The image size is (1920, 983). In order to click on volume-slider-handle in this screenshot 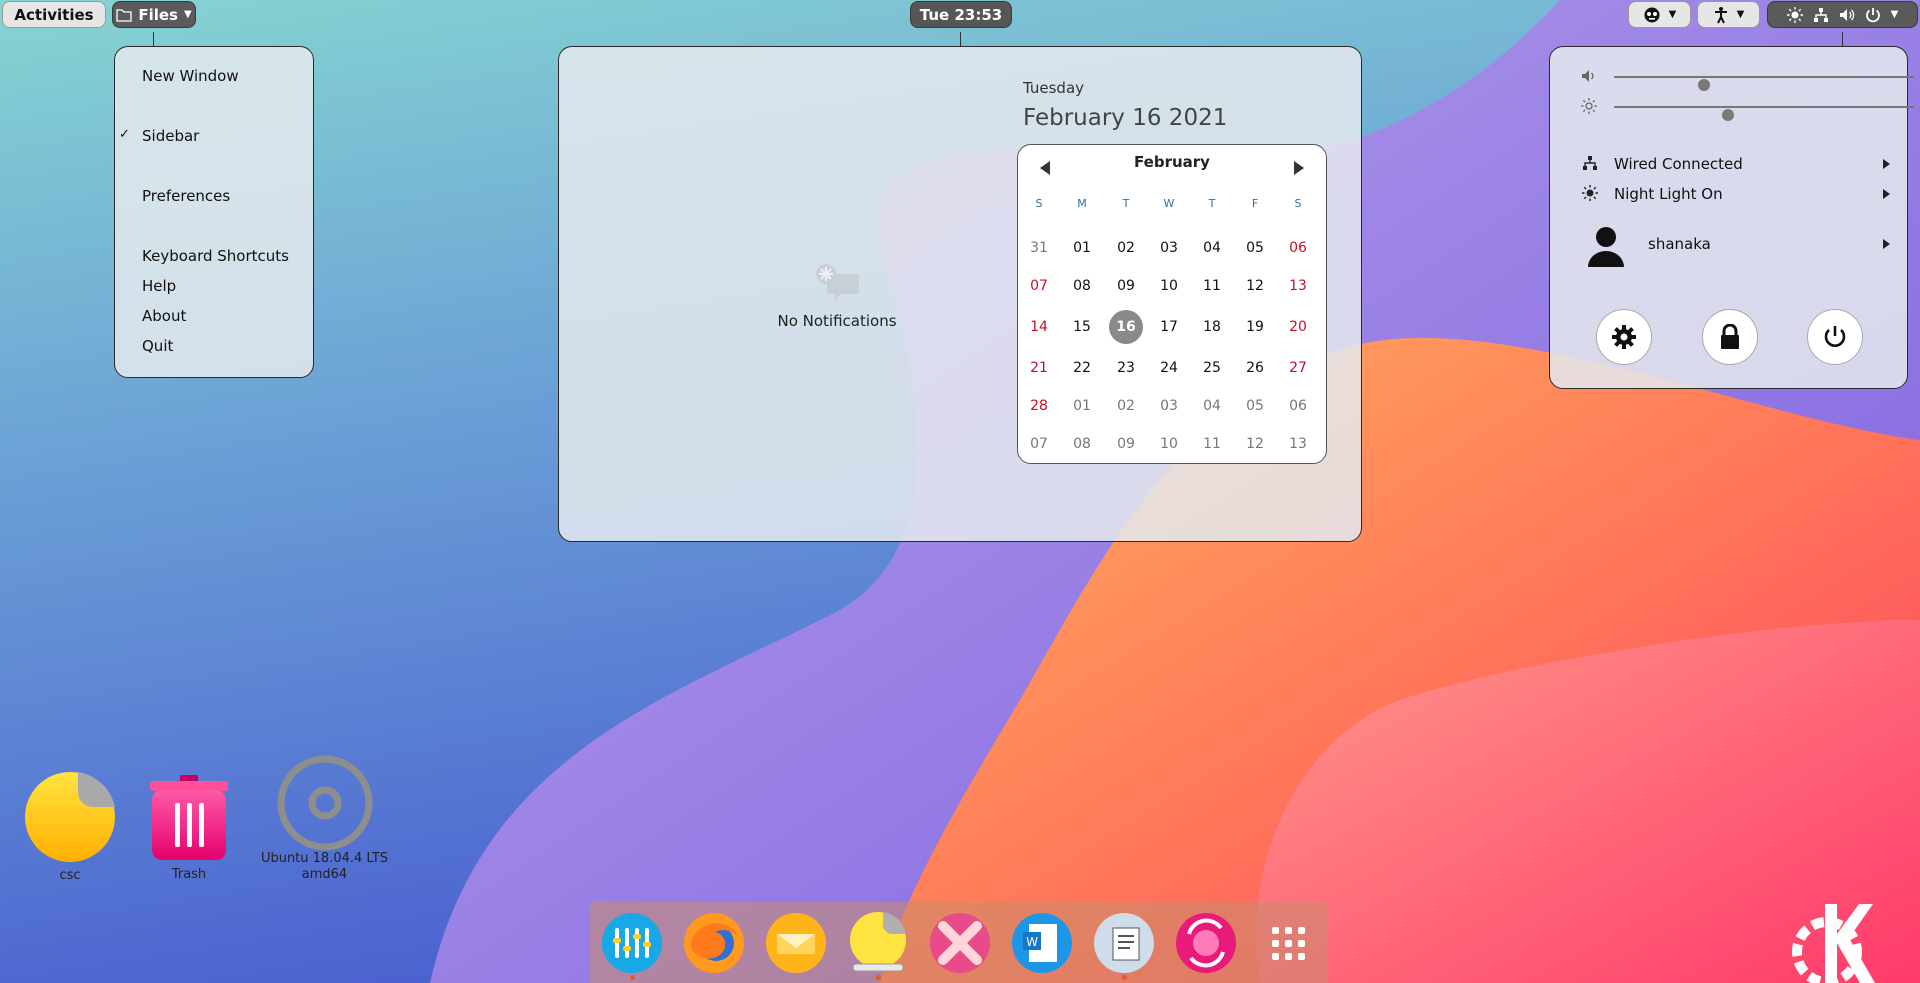, I will do `click(1704, 85)`.